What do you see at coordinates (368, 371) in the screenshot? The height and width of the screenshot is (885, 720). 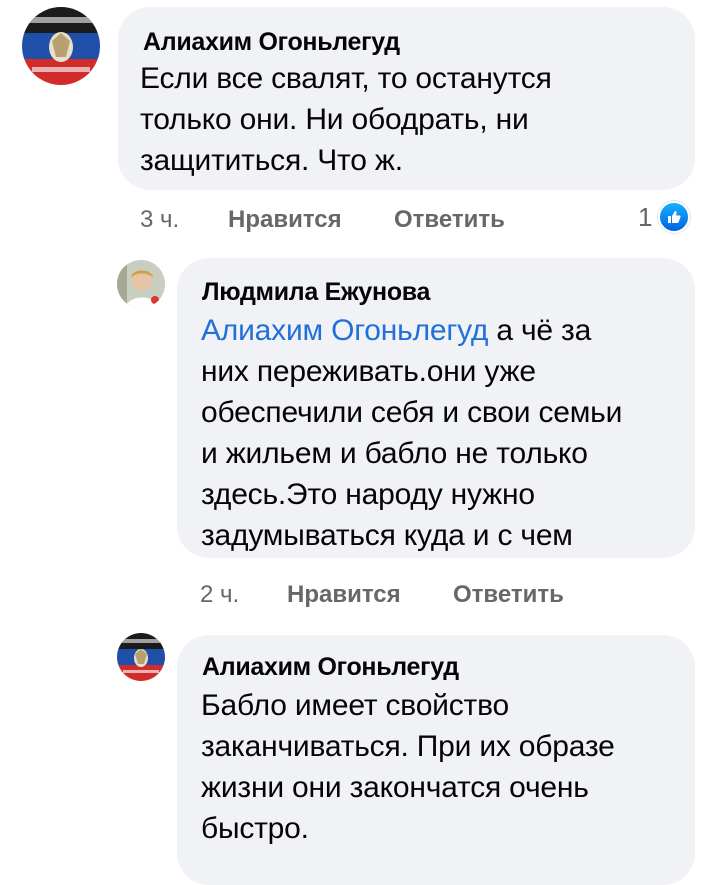 I see `comment-text-line: них переживать.они уже` at bounding box center [368, 371].